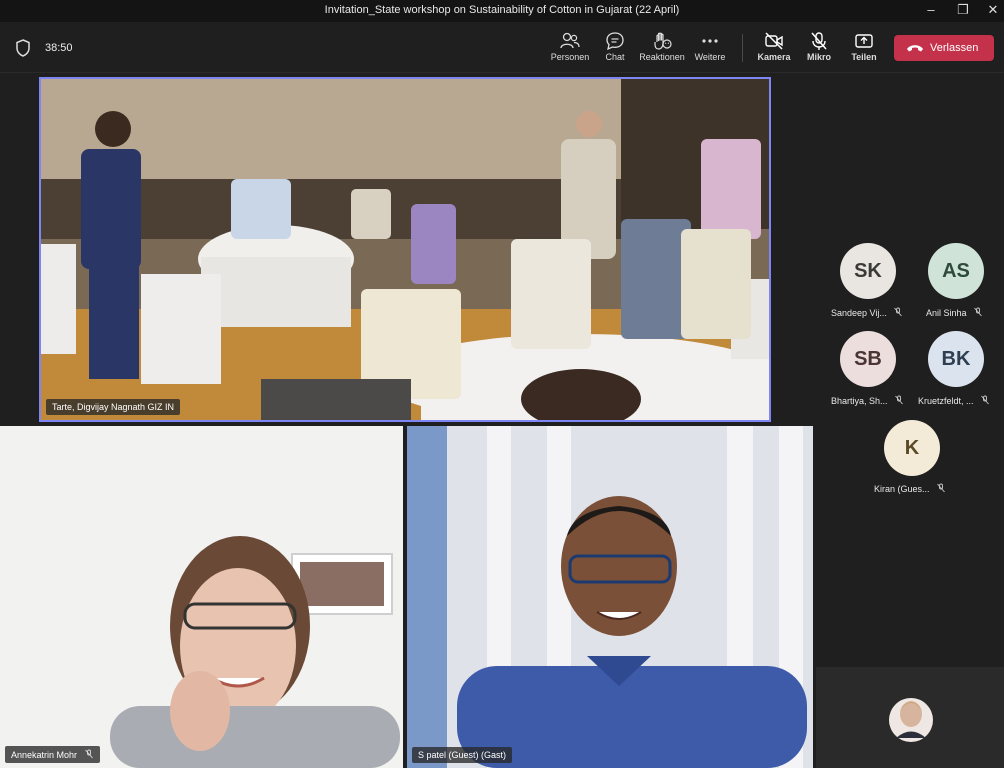 The image size is (1004, 768). I want to click on chat-label: Chat, so click(615, 57).